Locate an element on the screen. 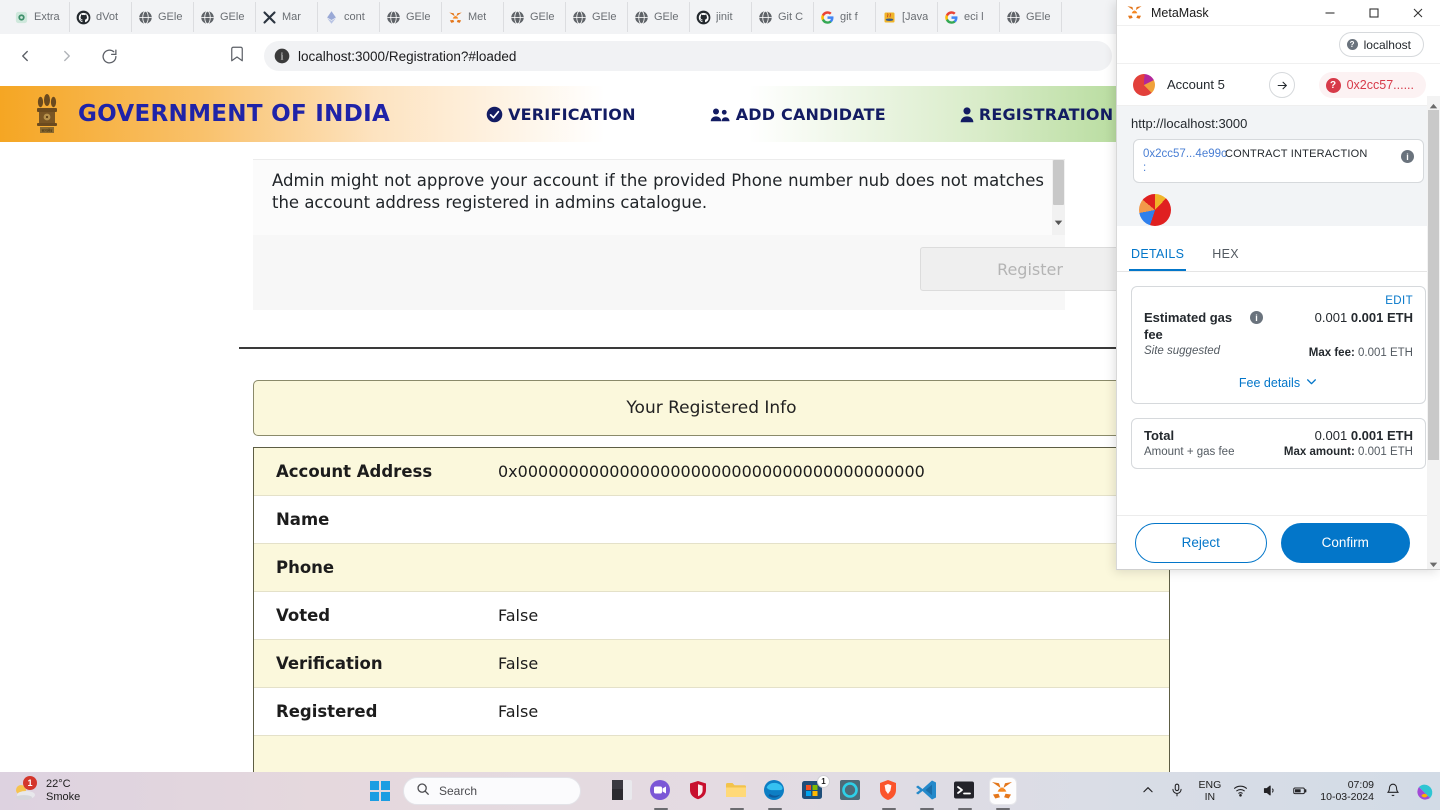  language-indicator: ENG IN is located at coordinates (1210, 791).